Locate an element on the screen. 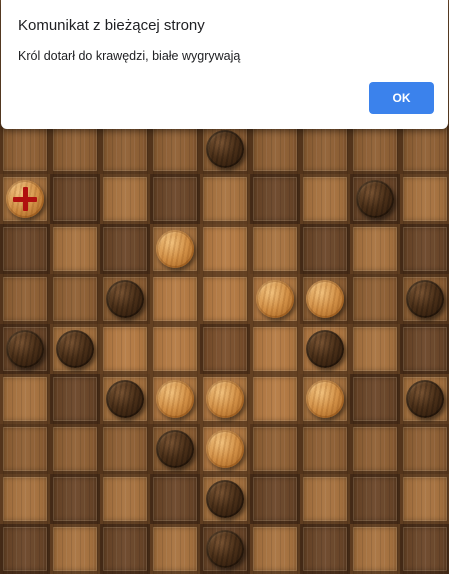  board-cell-r0-c8 is located at coordinates (424, 149).